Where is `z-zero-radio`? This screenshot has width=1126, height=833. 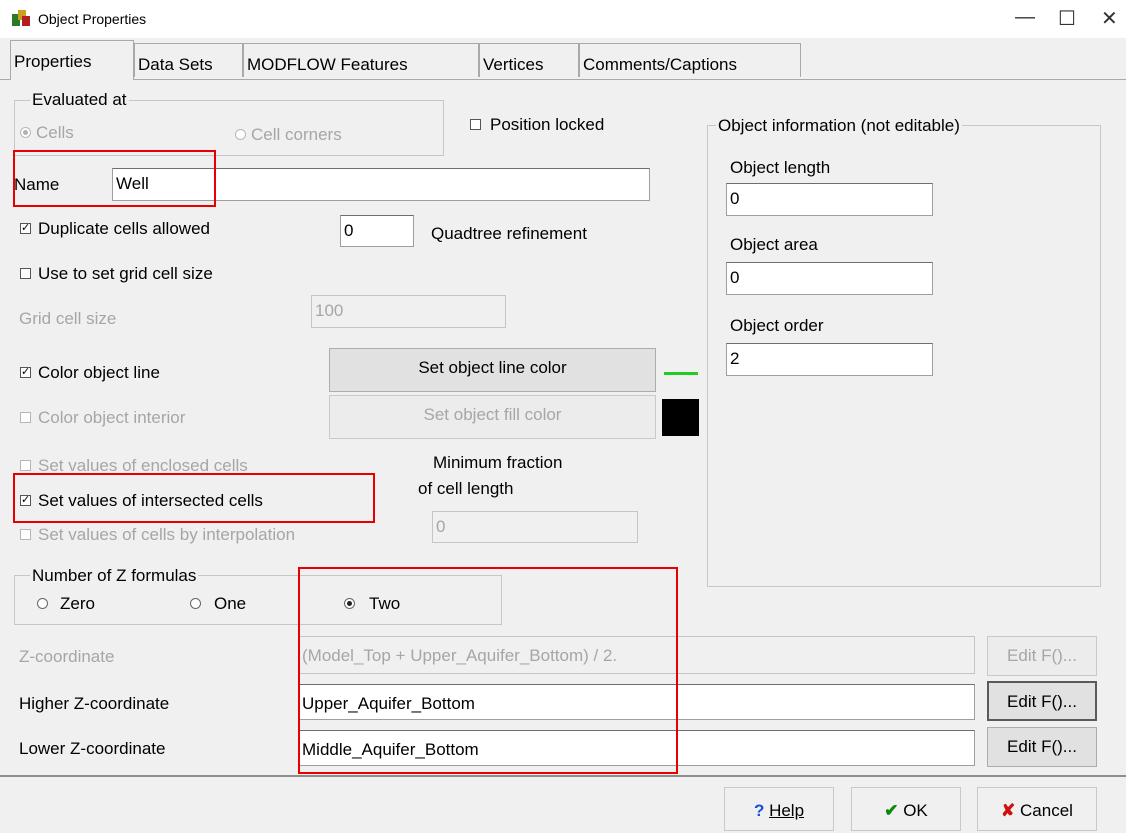 z-zero-radio is located at coordinates (42, 603).